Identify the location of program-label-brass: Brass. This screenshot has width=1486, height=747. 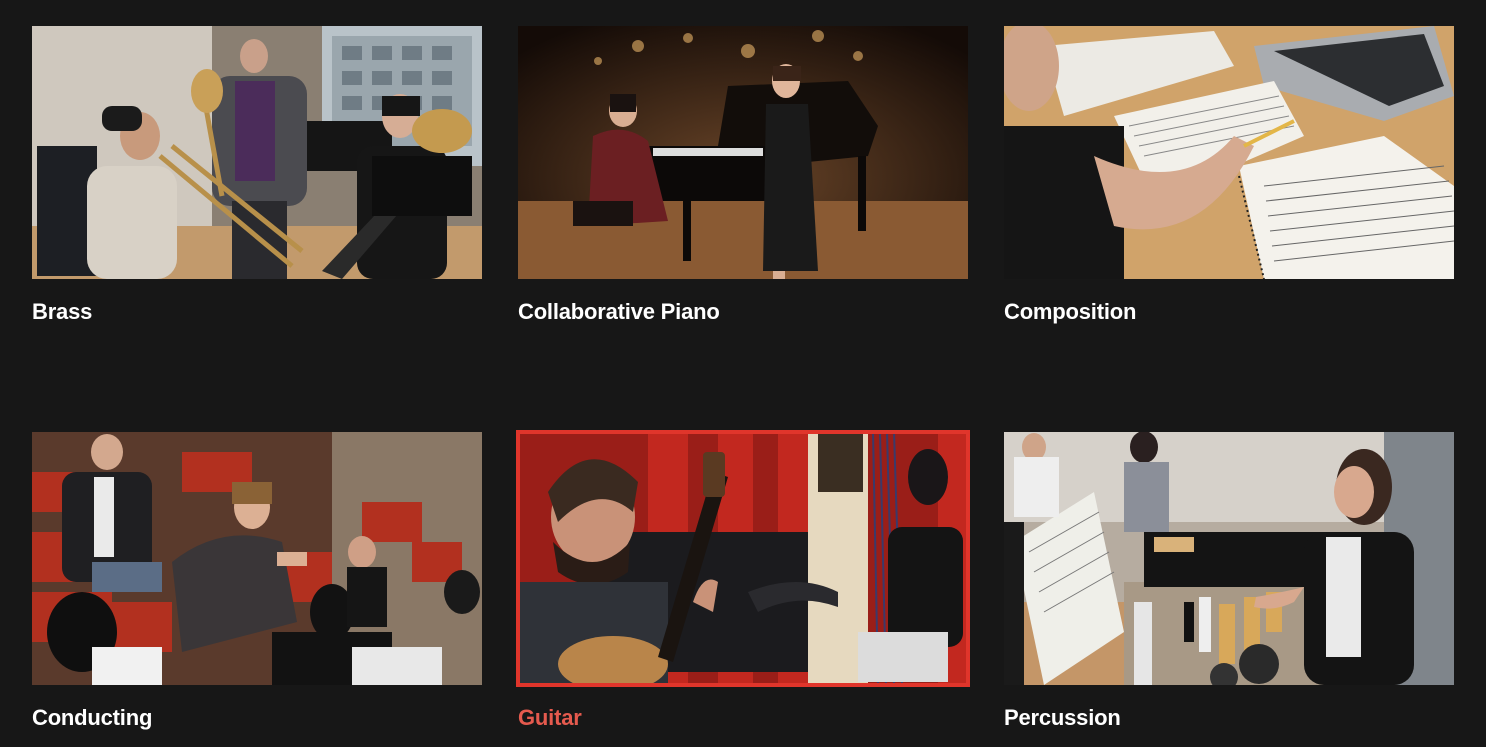
(257, 312).